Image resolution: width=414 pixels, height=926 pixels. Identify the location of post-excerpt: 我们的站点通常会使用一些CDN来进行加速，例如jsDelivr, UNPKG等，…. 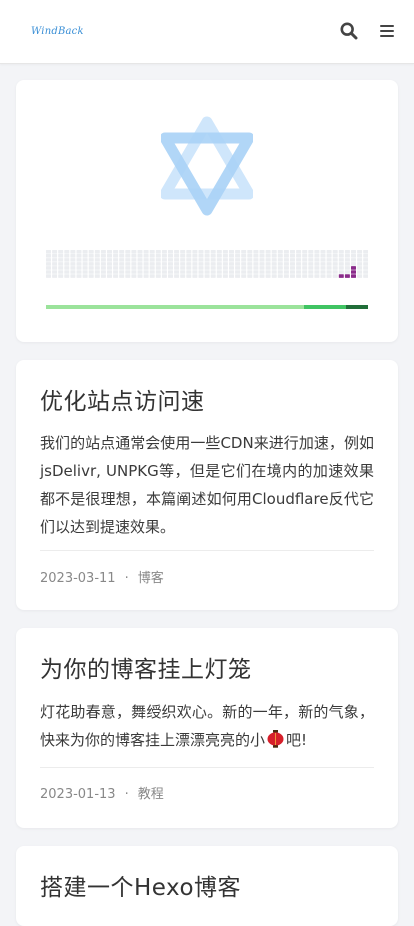
(207, 485).